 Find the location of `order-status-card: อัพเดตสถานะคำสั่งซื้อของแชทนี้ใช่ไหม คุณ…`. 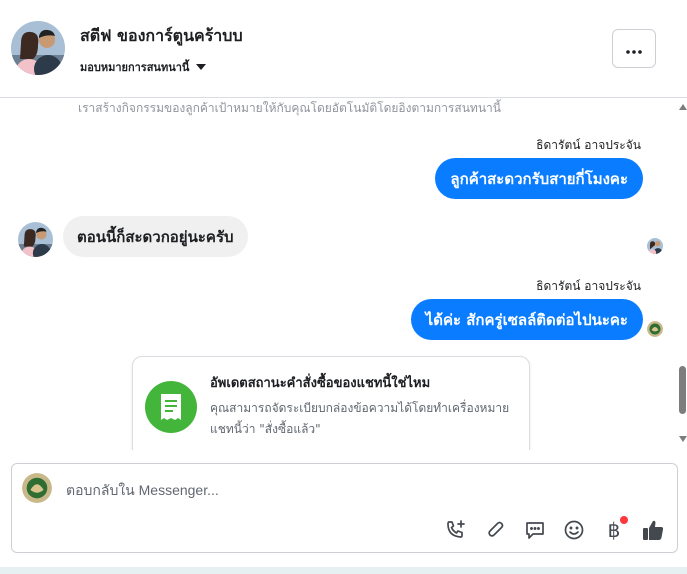

order-status-card: อัพเดตสถานะคำสั่งซื้อของแชทนี้ใช่ไหม คุณ… is located at coordinates (331, 403).